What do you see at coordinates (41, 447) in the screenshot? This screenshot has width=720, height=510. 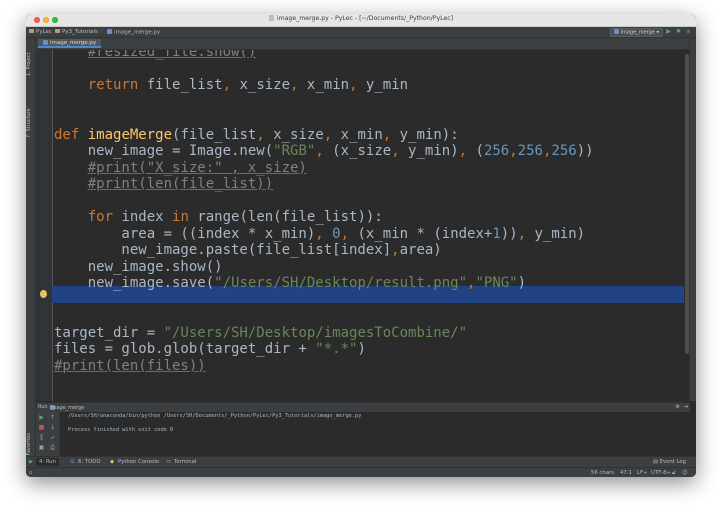 I see `restore-layout-icon: ▣` at bounding box center [41, 447].